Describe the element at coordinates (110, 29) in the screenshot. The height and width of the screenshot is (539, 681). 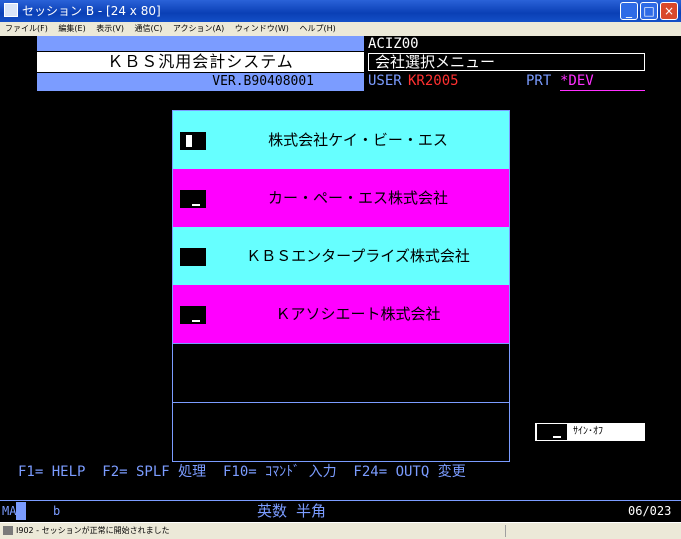
I see `menu-view: 表示(V)` at that location.